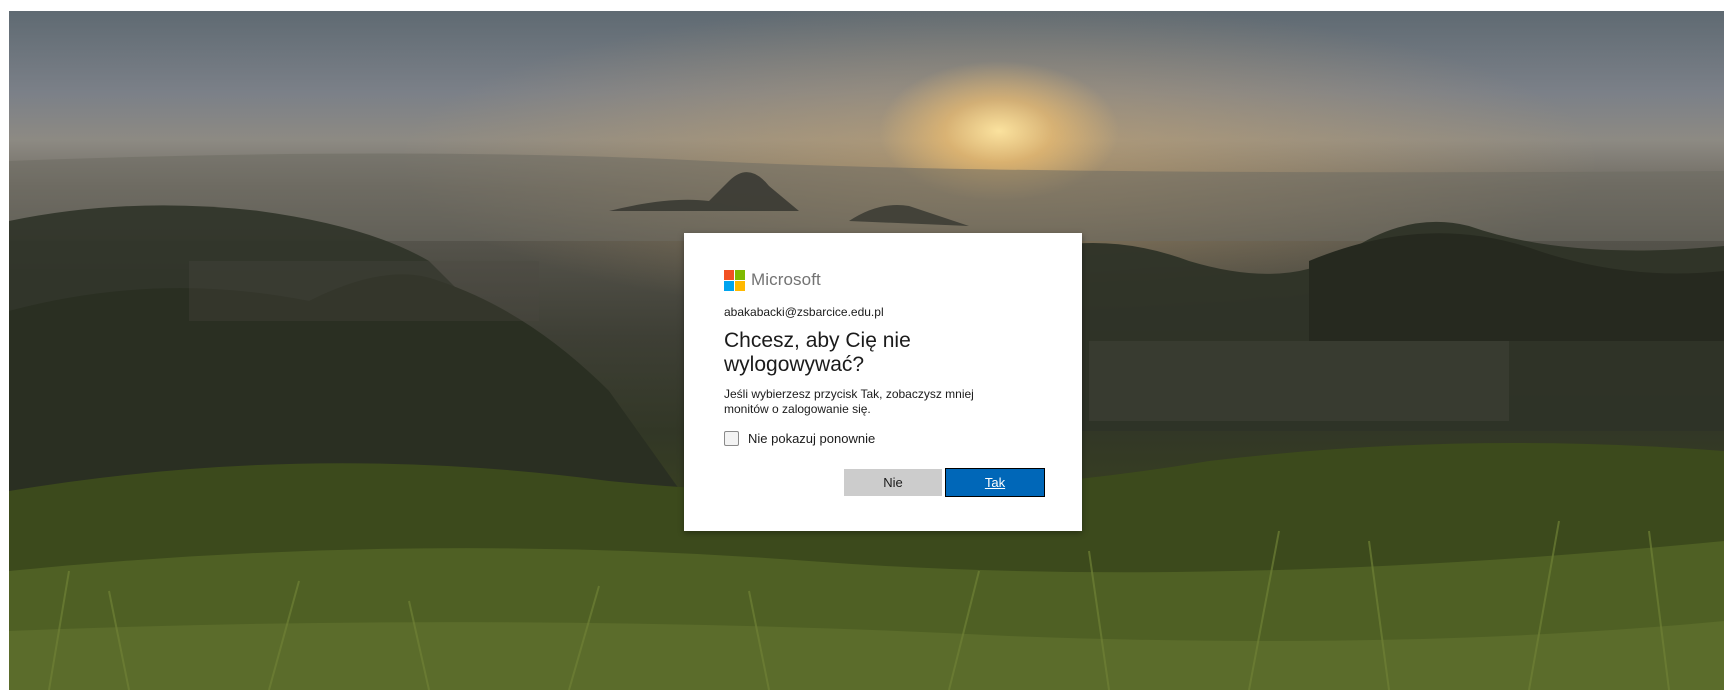 The width and height of the screenshot is (1724, 690). Describe the element at coordinates (893, 482) in the screenshot. I see `no-button: Nie` at that location.